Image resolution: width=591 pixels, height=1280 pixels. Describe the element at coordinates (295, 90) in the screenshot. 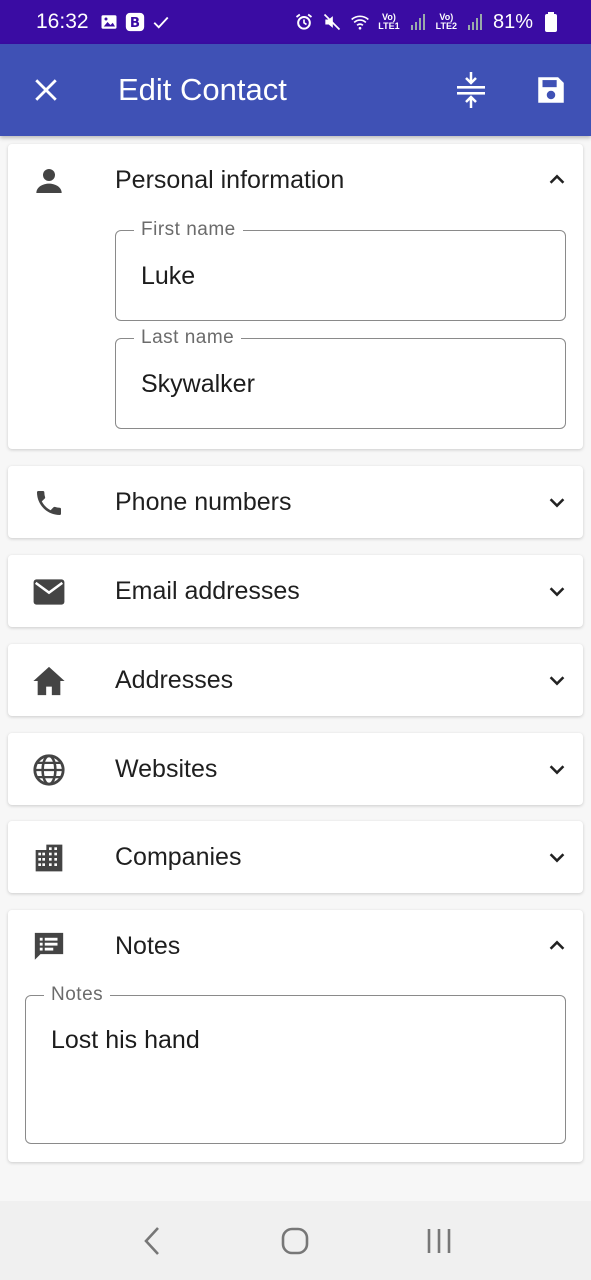

I see `app-bar: Edit Contact` at that location.